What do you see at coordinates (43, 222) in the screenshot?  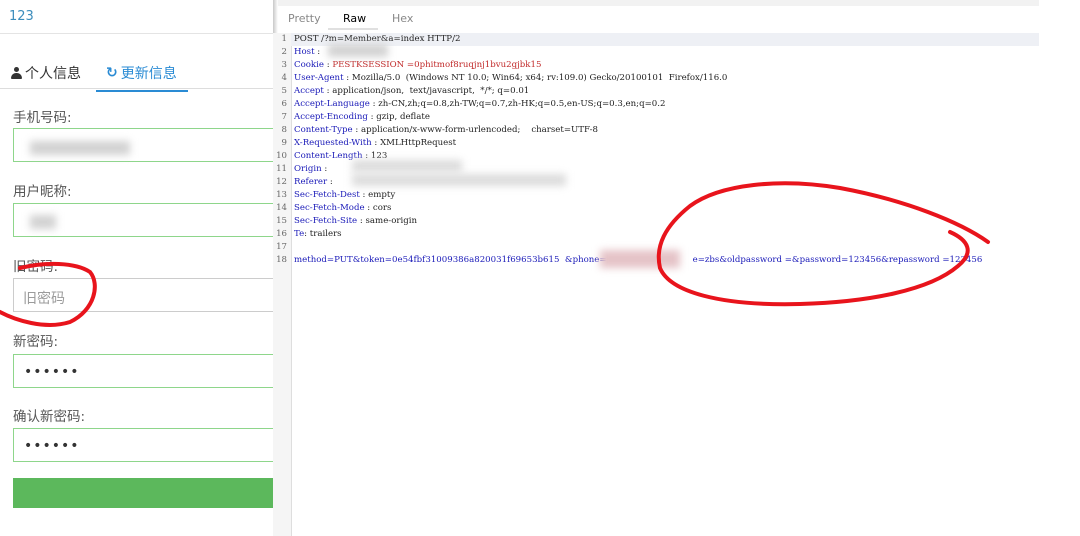 I see `redacted-nickname` at bounding box center [43, 222].